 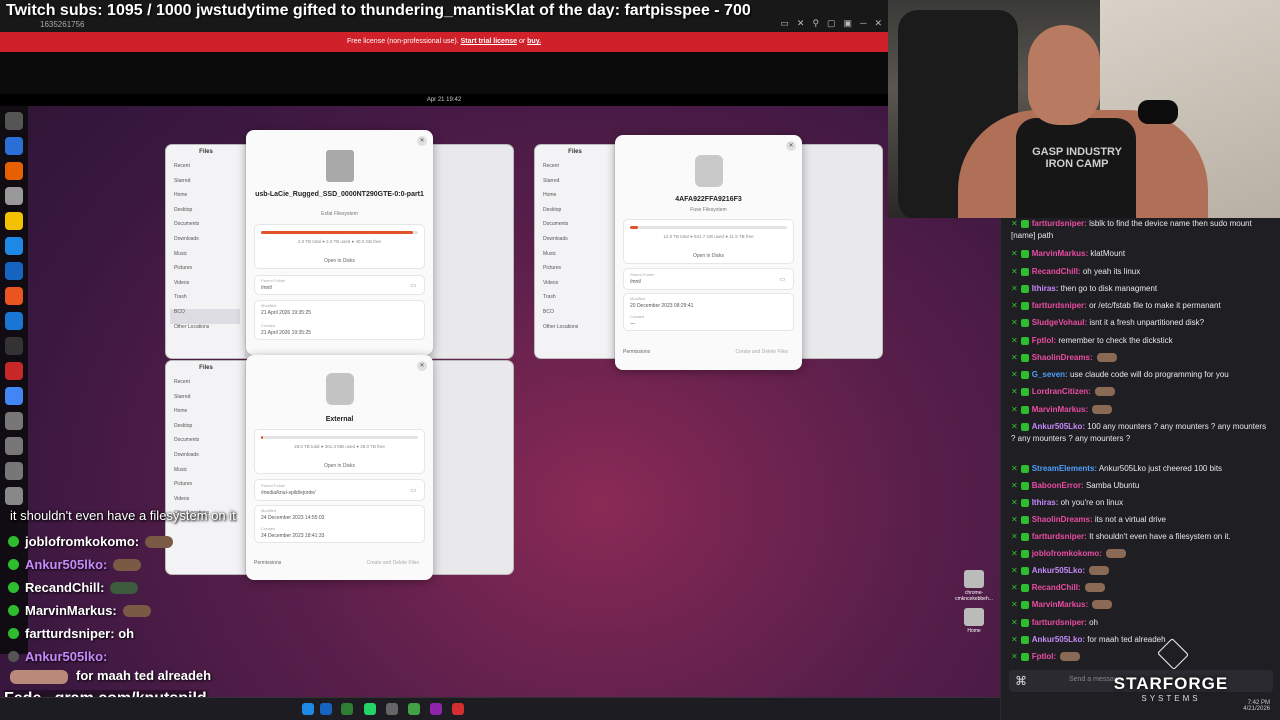 What do you see at coordinates (784, 23) in the screenshot?
I see `window-icon: ▭` at bounding box center [784, 23].